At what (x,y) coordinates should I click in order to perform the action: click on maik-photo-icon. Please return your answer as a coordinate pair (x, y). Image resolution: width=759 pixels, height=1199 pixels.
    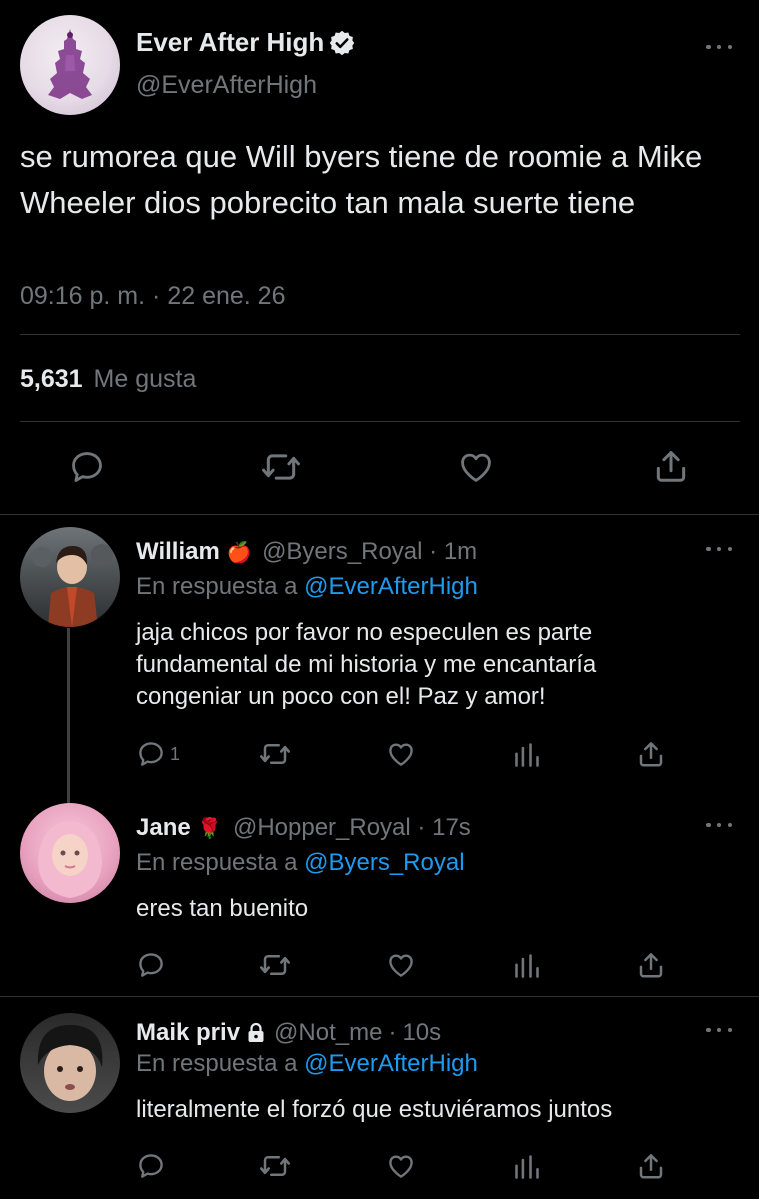
    Looking at the image, I should click on (70, 1063).